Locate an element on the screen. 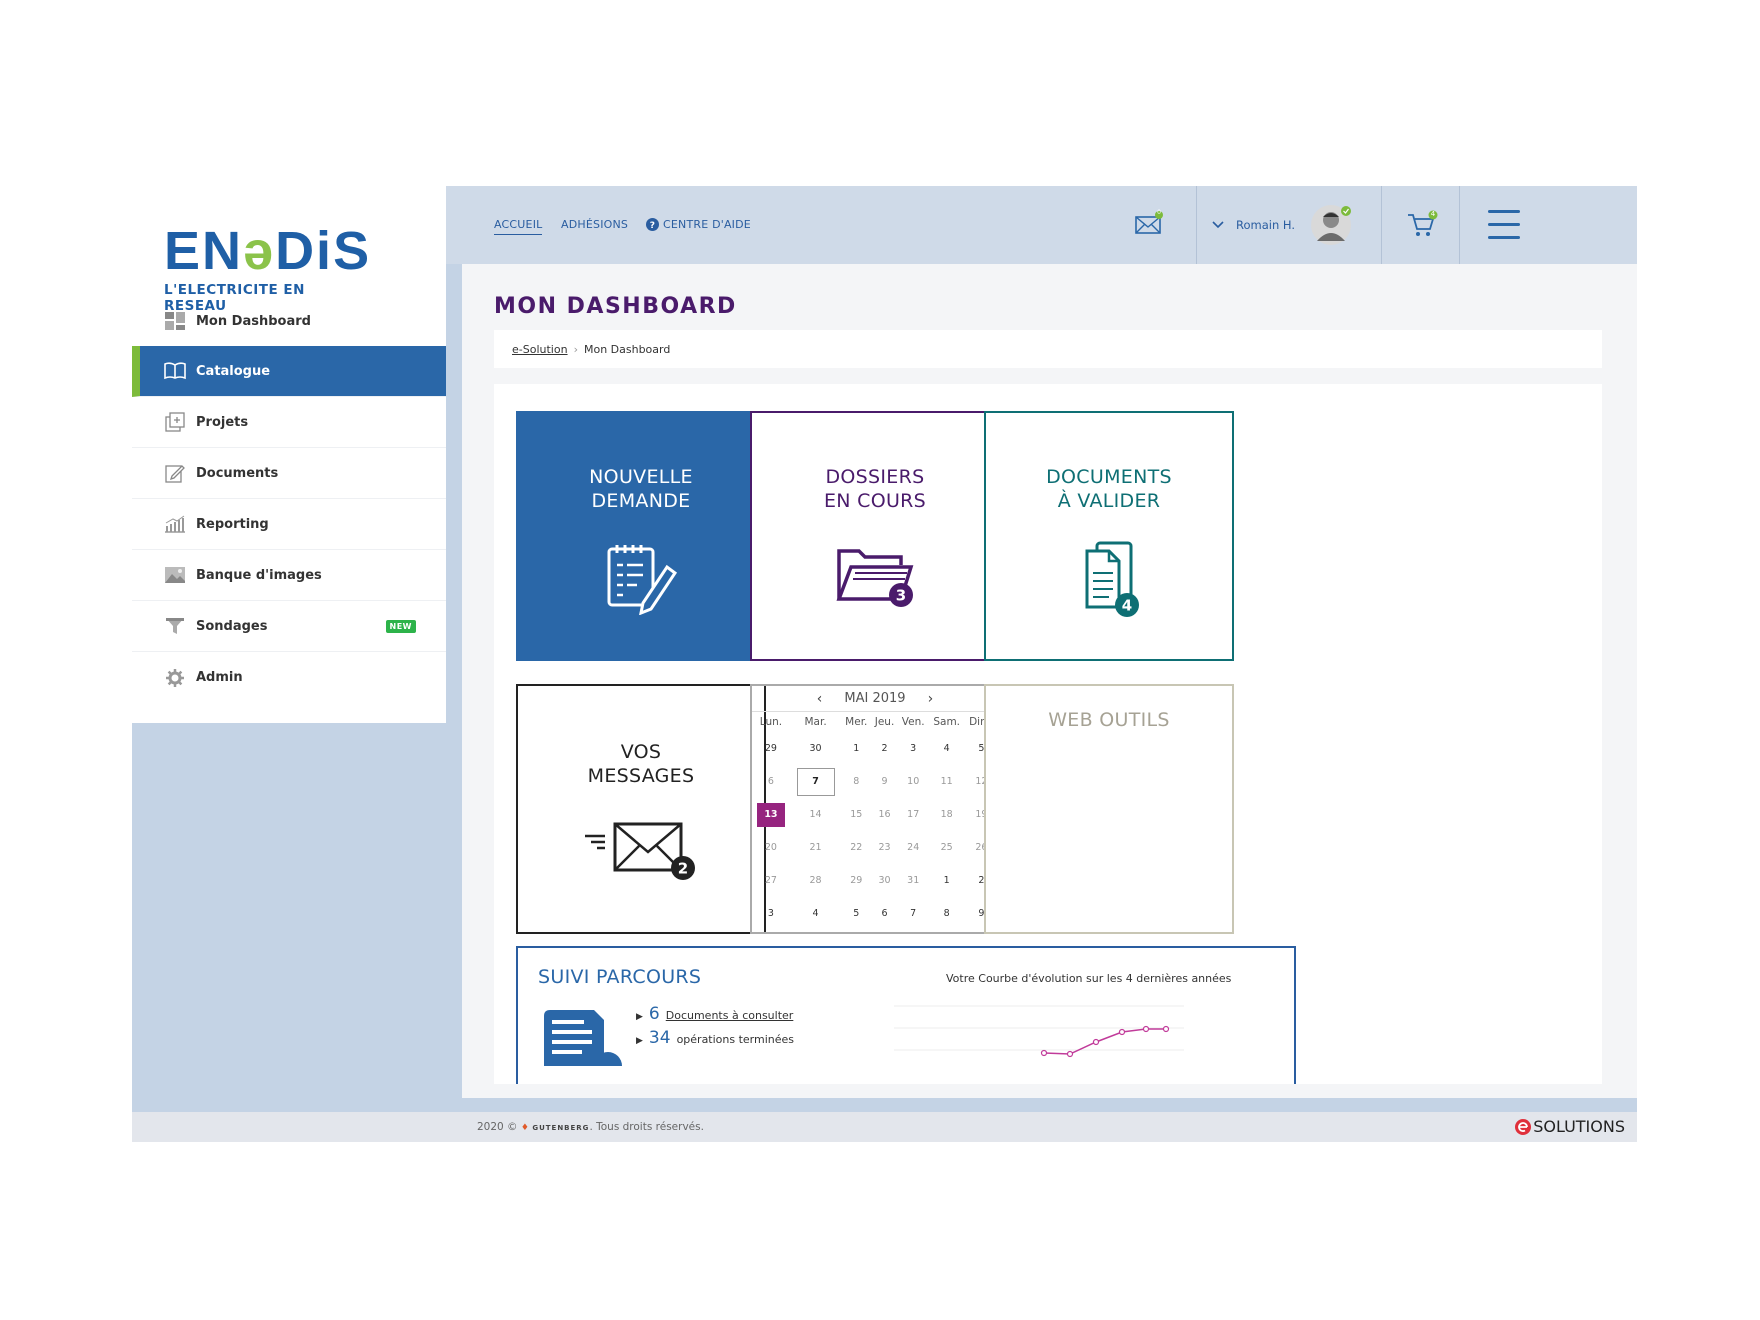 This screenshot has height=1320, width=1760. breadcrumb-root: e-Solution is located at coordinates (540, 349).